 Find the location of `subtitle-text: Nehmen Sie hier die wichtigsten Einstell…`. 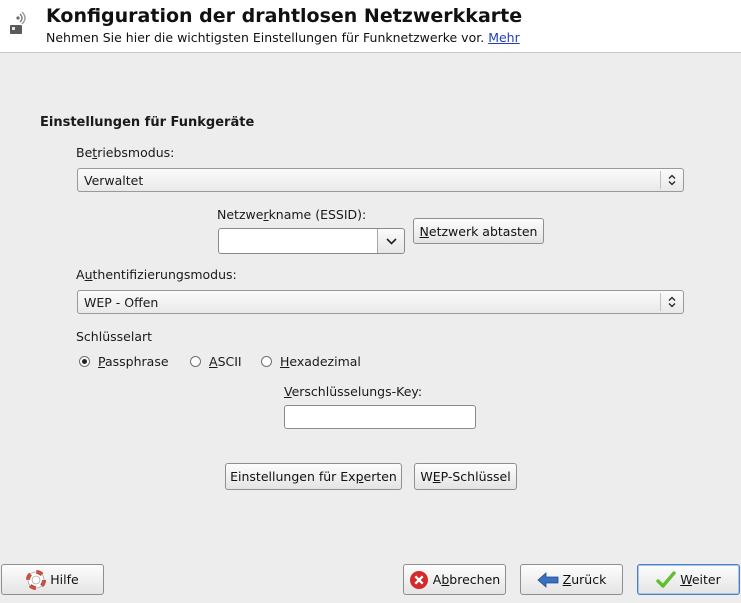

subtitle-text: Nehmen Sie hier die wichtigsten Einstell… is located at coordinates (265, 37).